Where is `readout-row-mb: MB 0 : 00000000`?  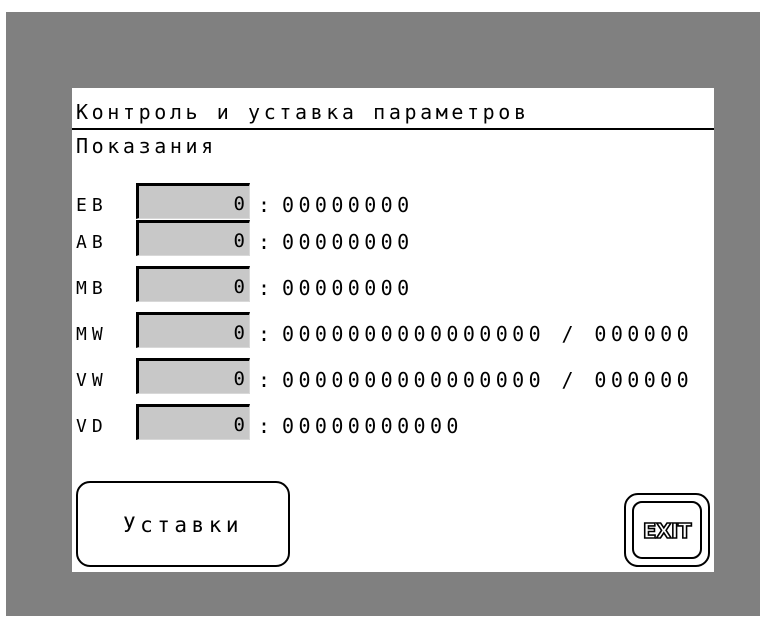
readout-row-mb: MB 0 : 00000000 is located at coordinates (393, 286).